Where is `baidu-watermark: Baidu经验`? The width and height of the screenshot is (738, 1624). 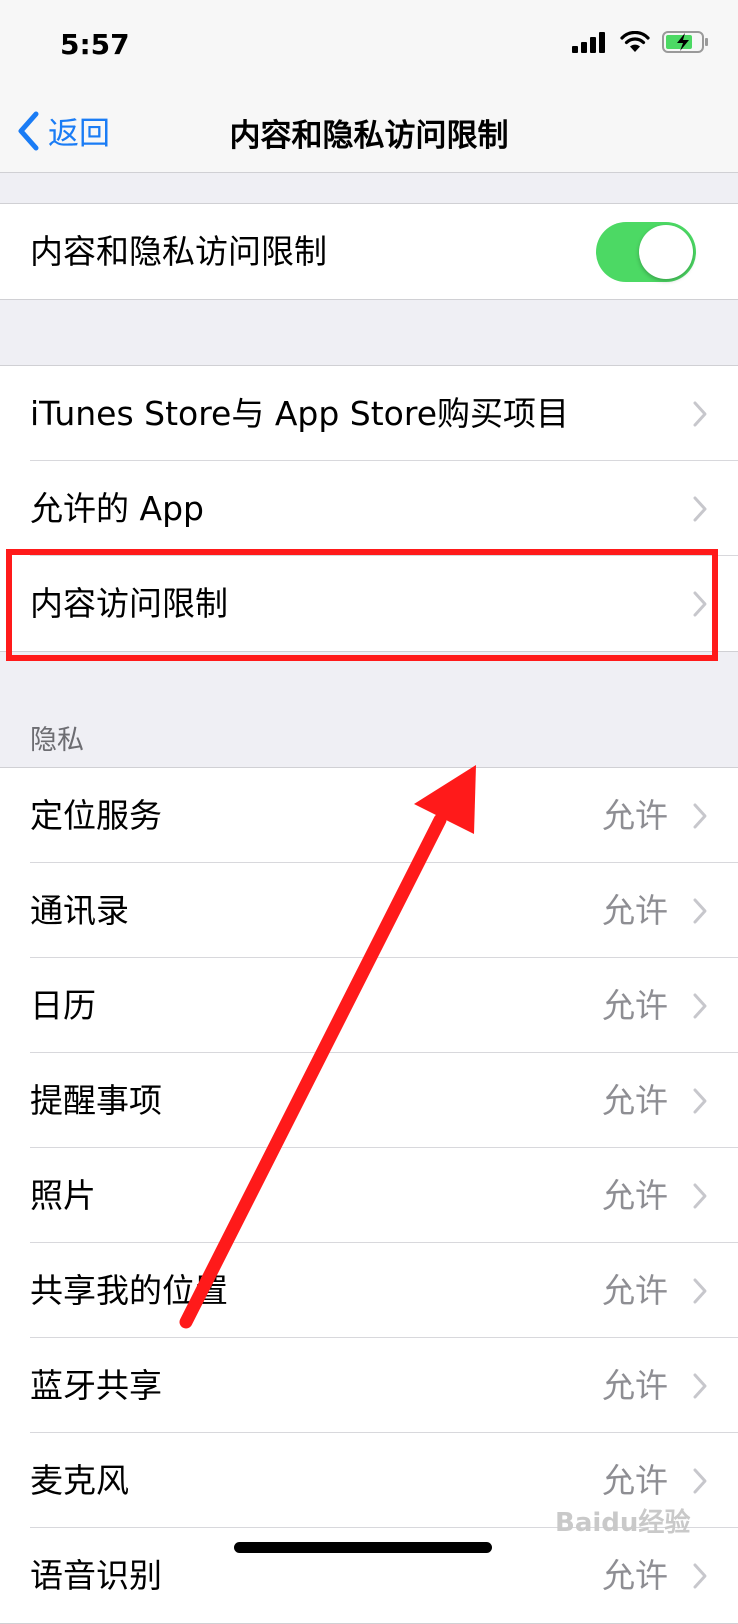 baidu-watermark: Baidu经验 is located at coordinates (623, 1523).